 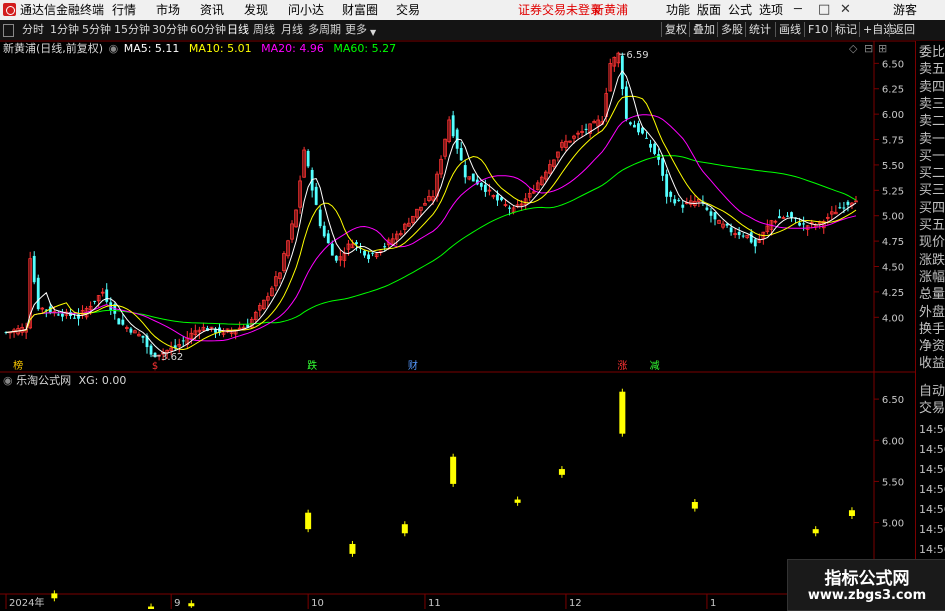 What do you see at coordinates (96, 30) in the screenshot?
I see `period-5min: 5分钟` at bounding box center [96, 30].